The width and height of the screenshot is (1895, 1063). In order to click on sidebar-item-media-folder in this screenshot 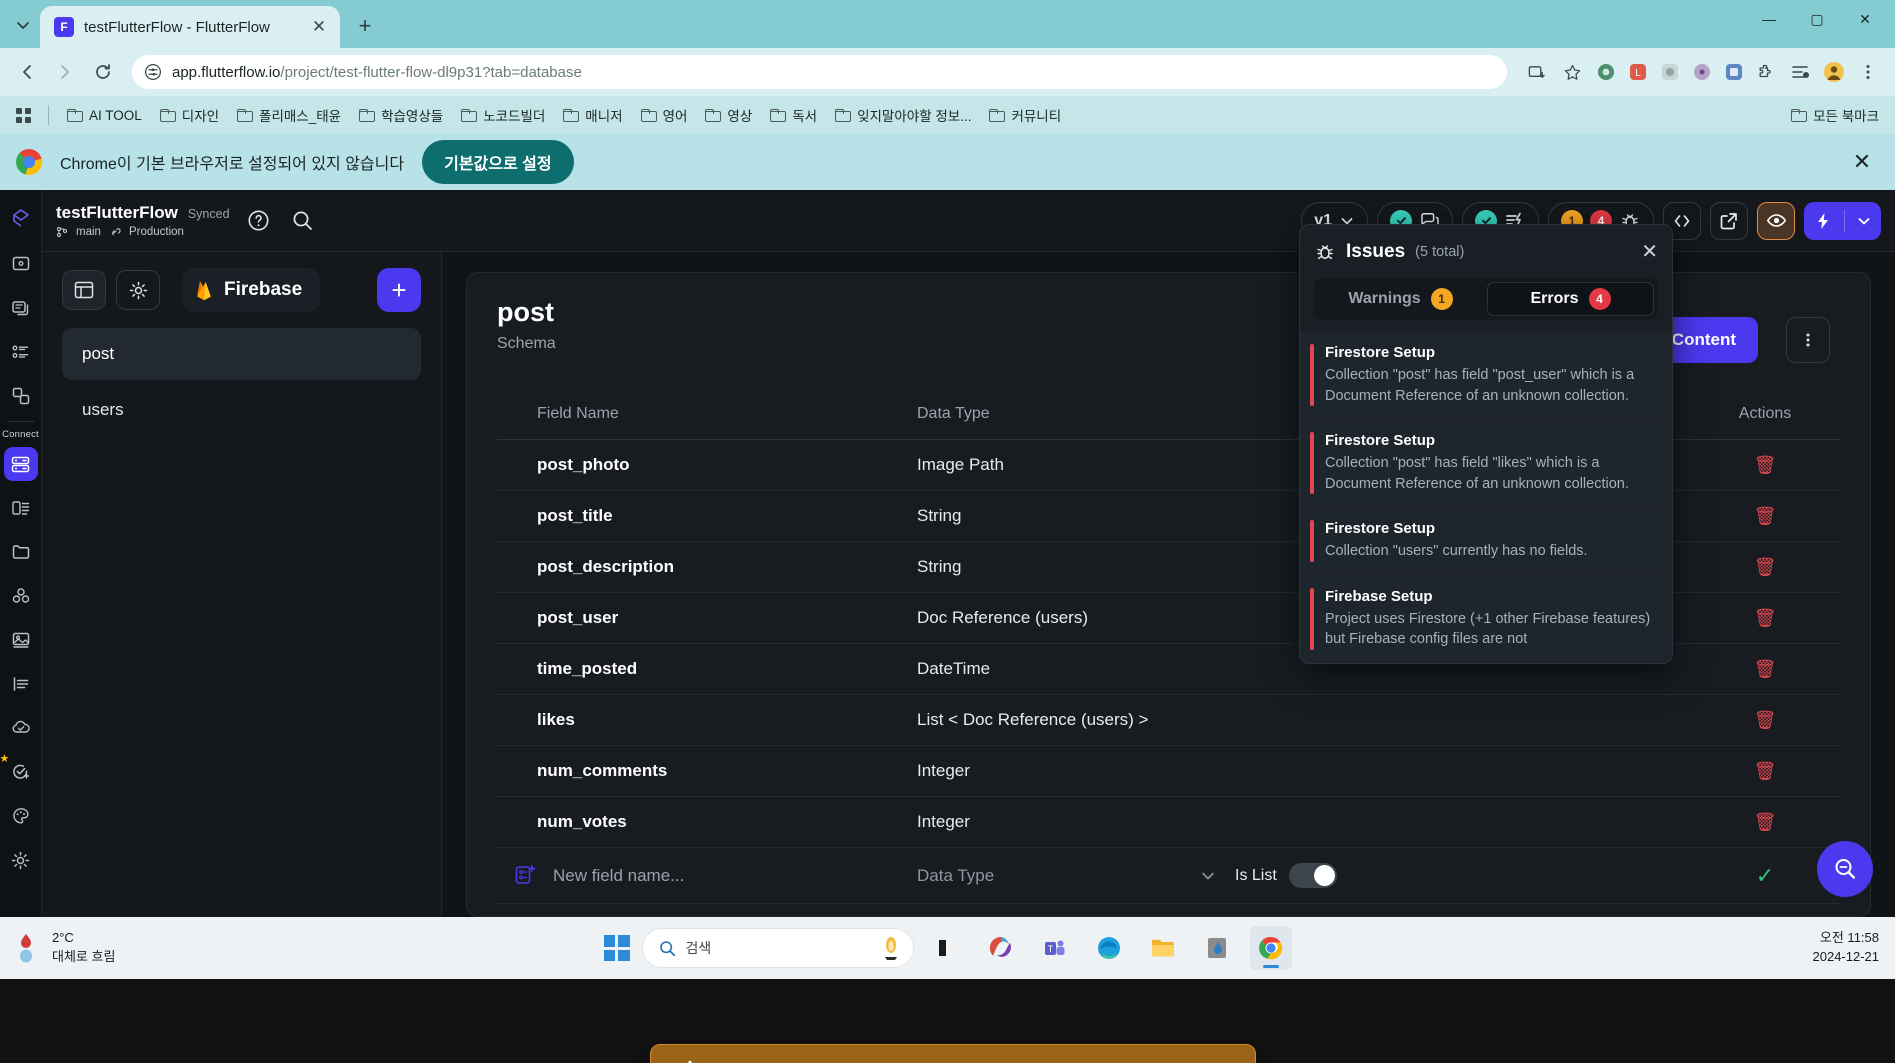, I will do `click(21, 552)`.